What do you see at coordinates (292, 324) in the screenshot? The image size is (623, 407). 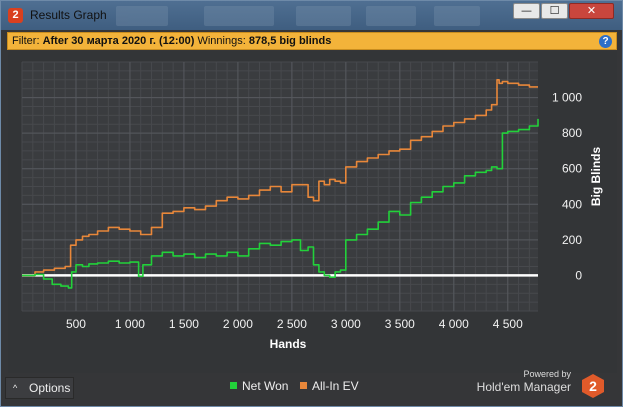 I see `x-tick-label: 2 500` at bounding box center [292, 324].